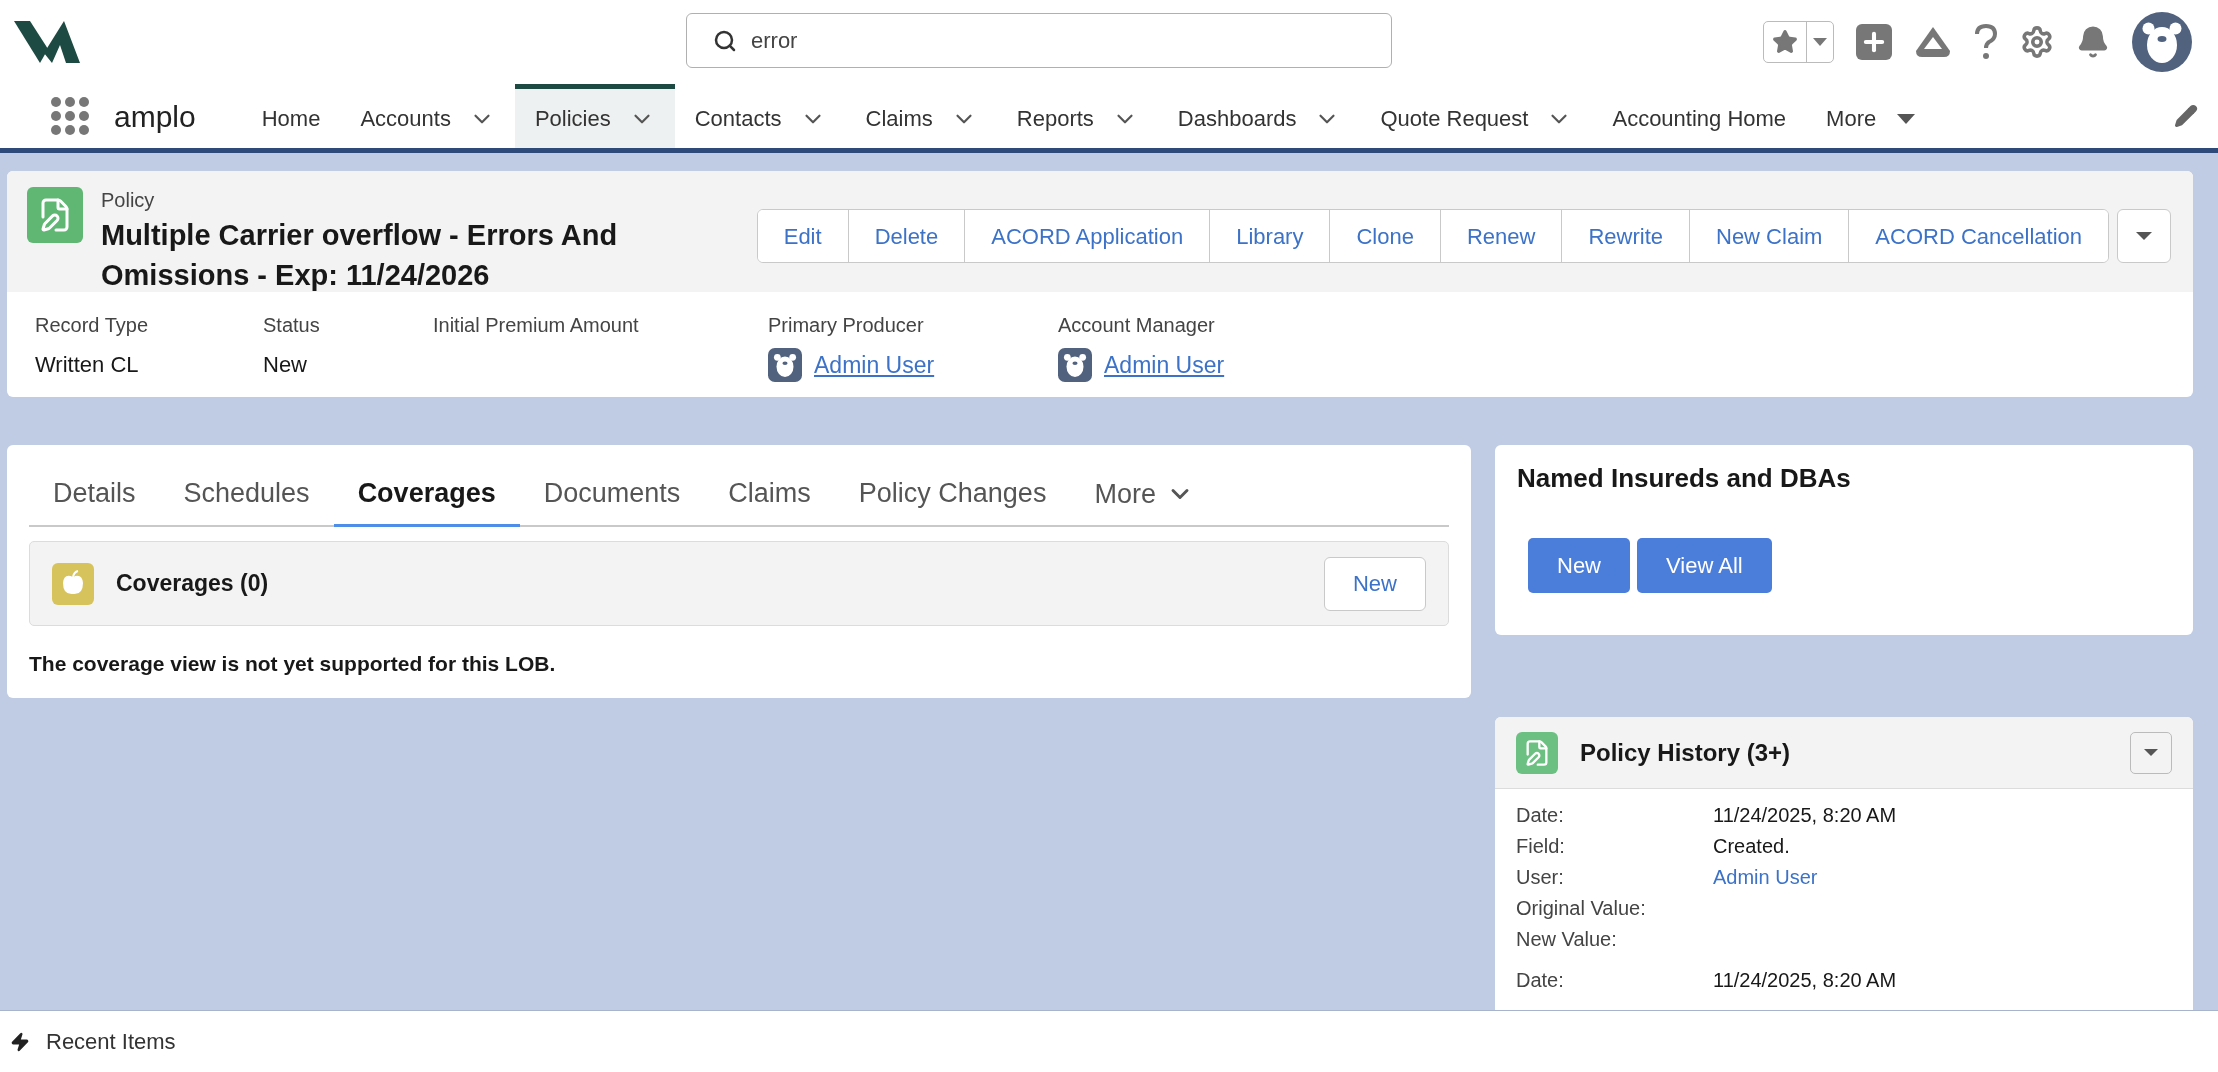 This screenshot has height=1072, width=2218. I want to click on field-value: Written CL, so click(87, 365).